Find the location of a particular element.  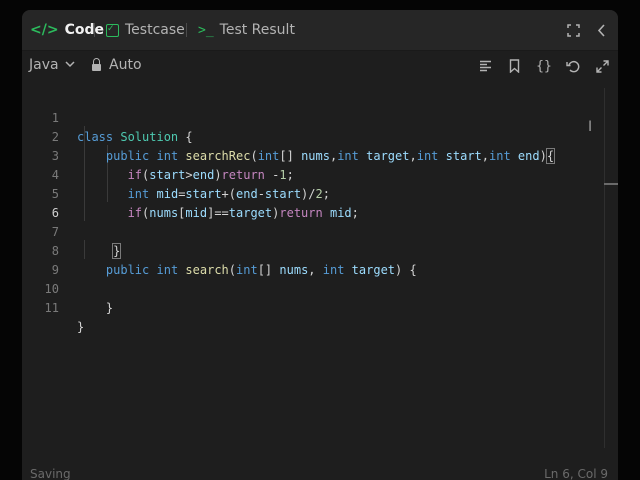

editor-toolbar: Java Auto {} is located at coordinates (320, 66).